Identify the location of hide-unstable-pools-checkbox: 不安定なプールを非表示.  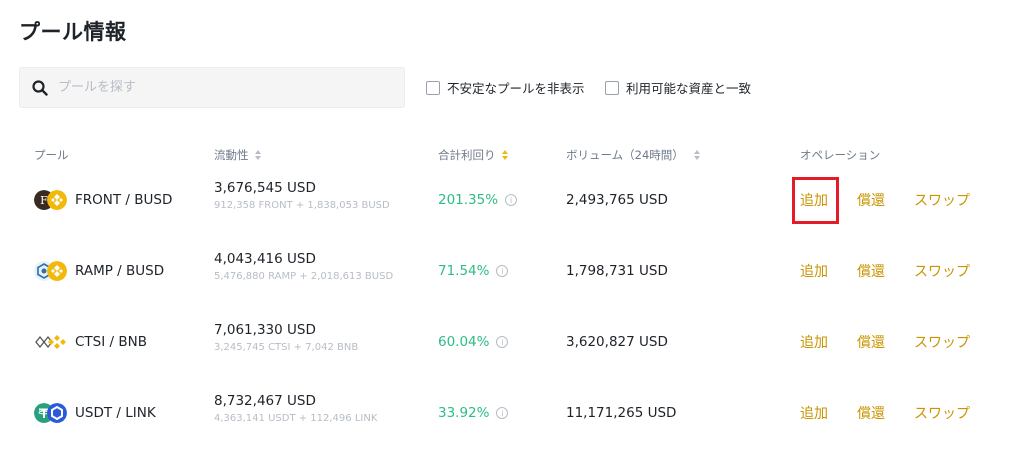
(505, 87).